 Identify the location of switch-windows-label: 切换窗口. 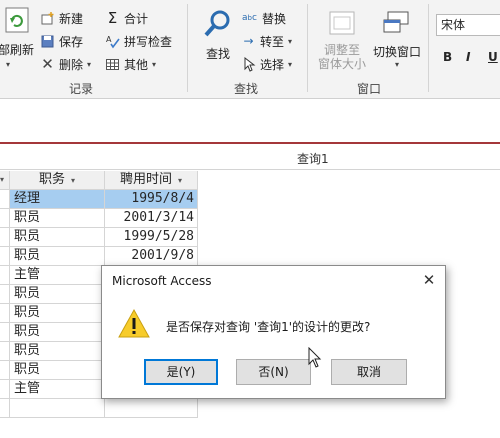
(396, 52).